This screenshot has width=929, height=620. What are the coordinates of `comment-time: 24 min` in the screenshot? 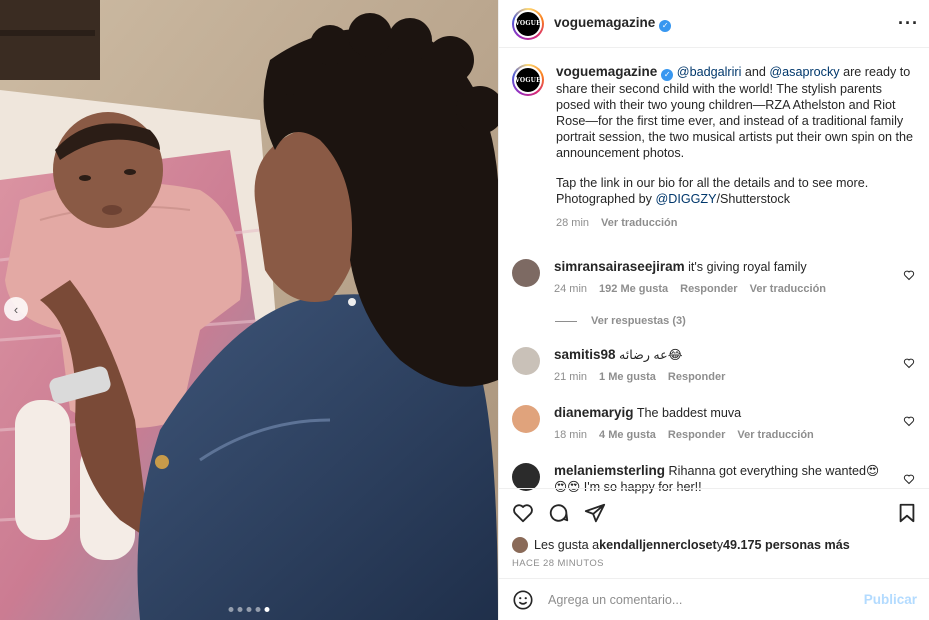 It's located at (570, 289).